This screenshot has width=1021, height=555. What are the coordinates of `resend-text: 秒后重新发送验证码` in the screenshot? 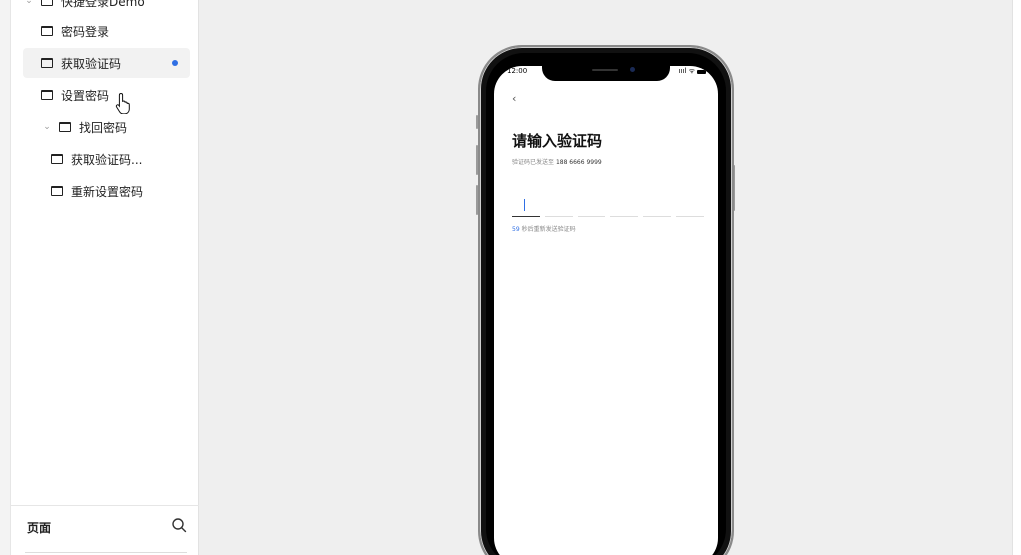 It's located at (548, 229).